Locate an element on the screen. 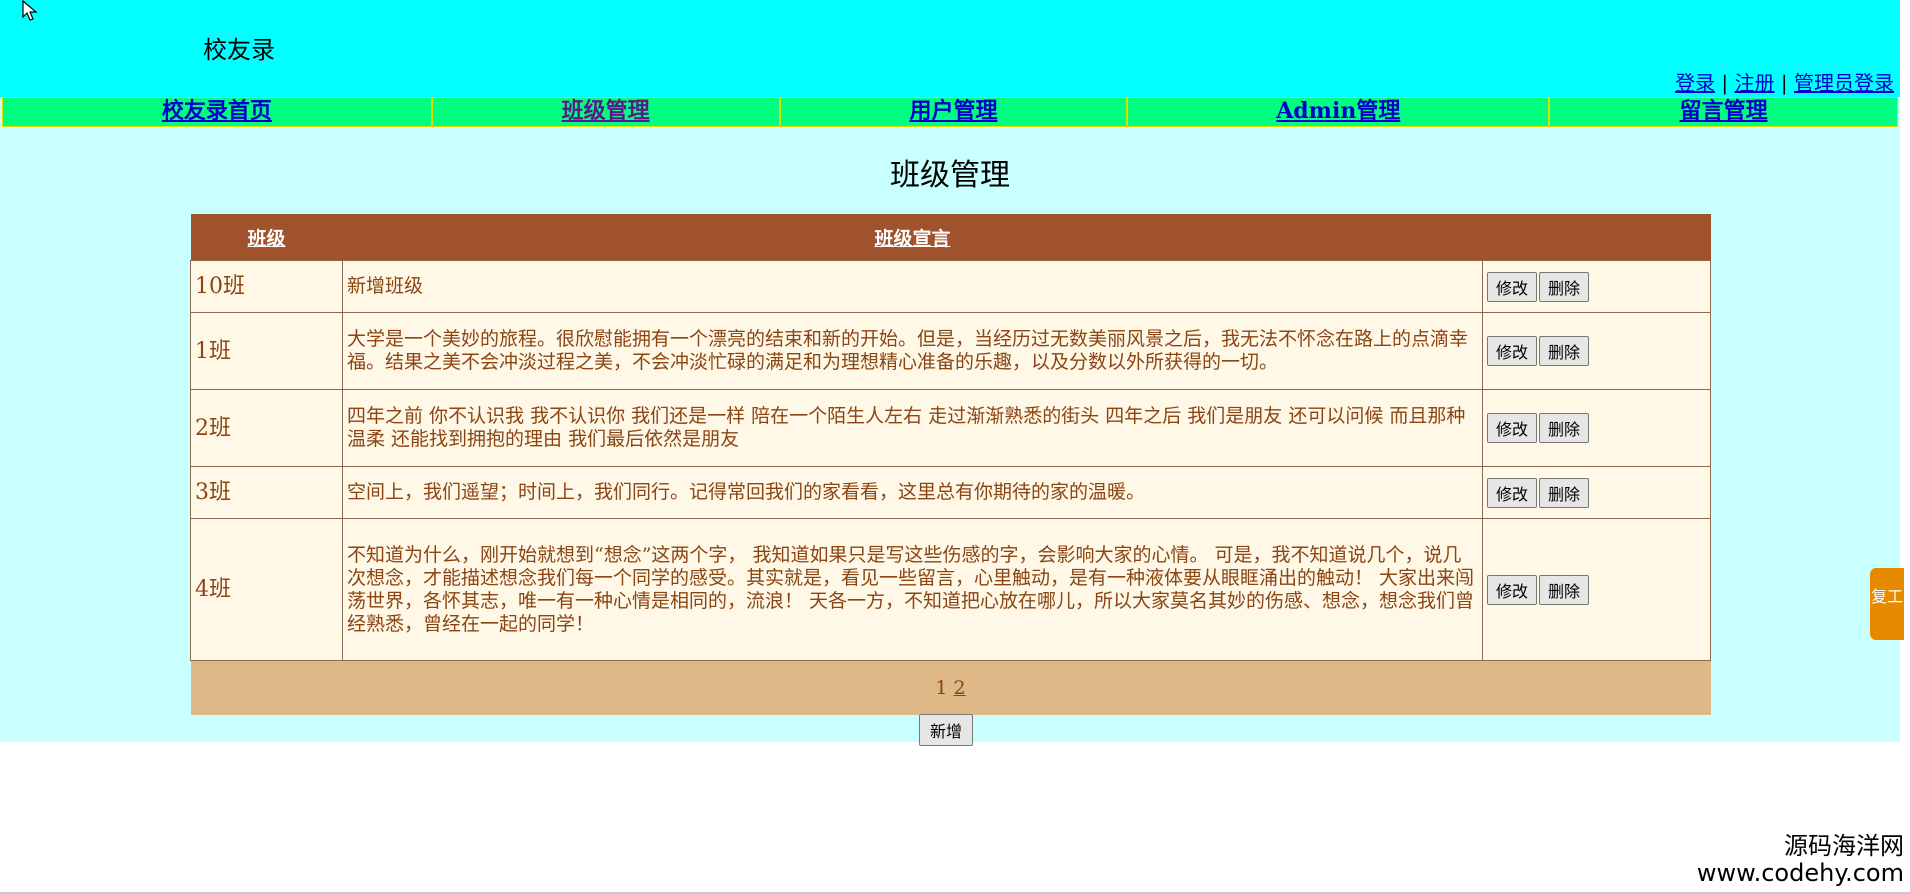 This screenshot has height=894, width=1910. sort-by-motto-link: 班级宣言 is located at coordinates (912, 239).